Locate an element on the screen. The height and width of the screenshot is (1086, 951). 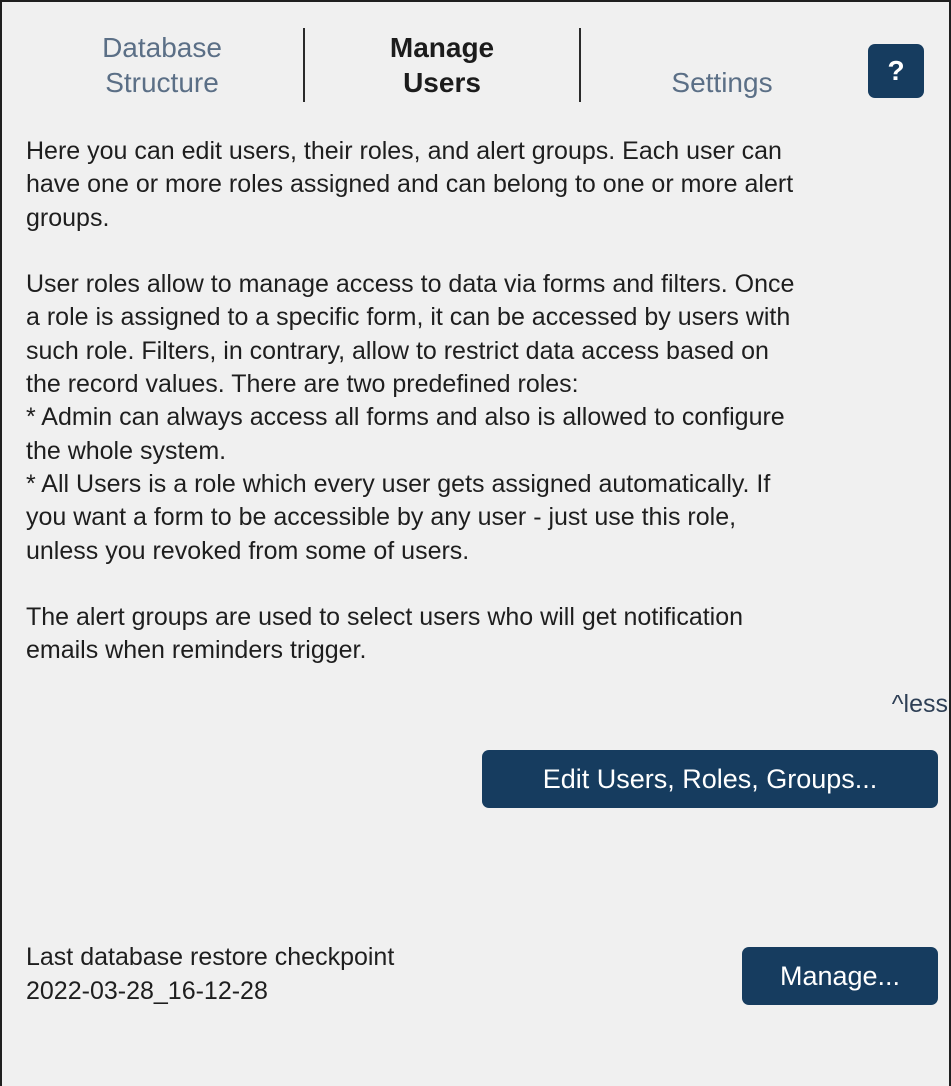
description-line: unless you revoked from some of users. is located at coordinates (248, 550).